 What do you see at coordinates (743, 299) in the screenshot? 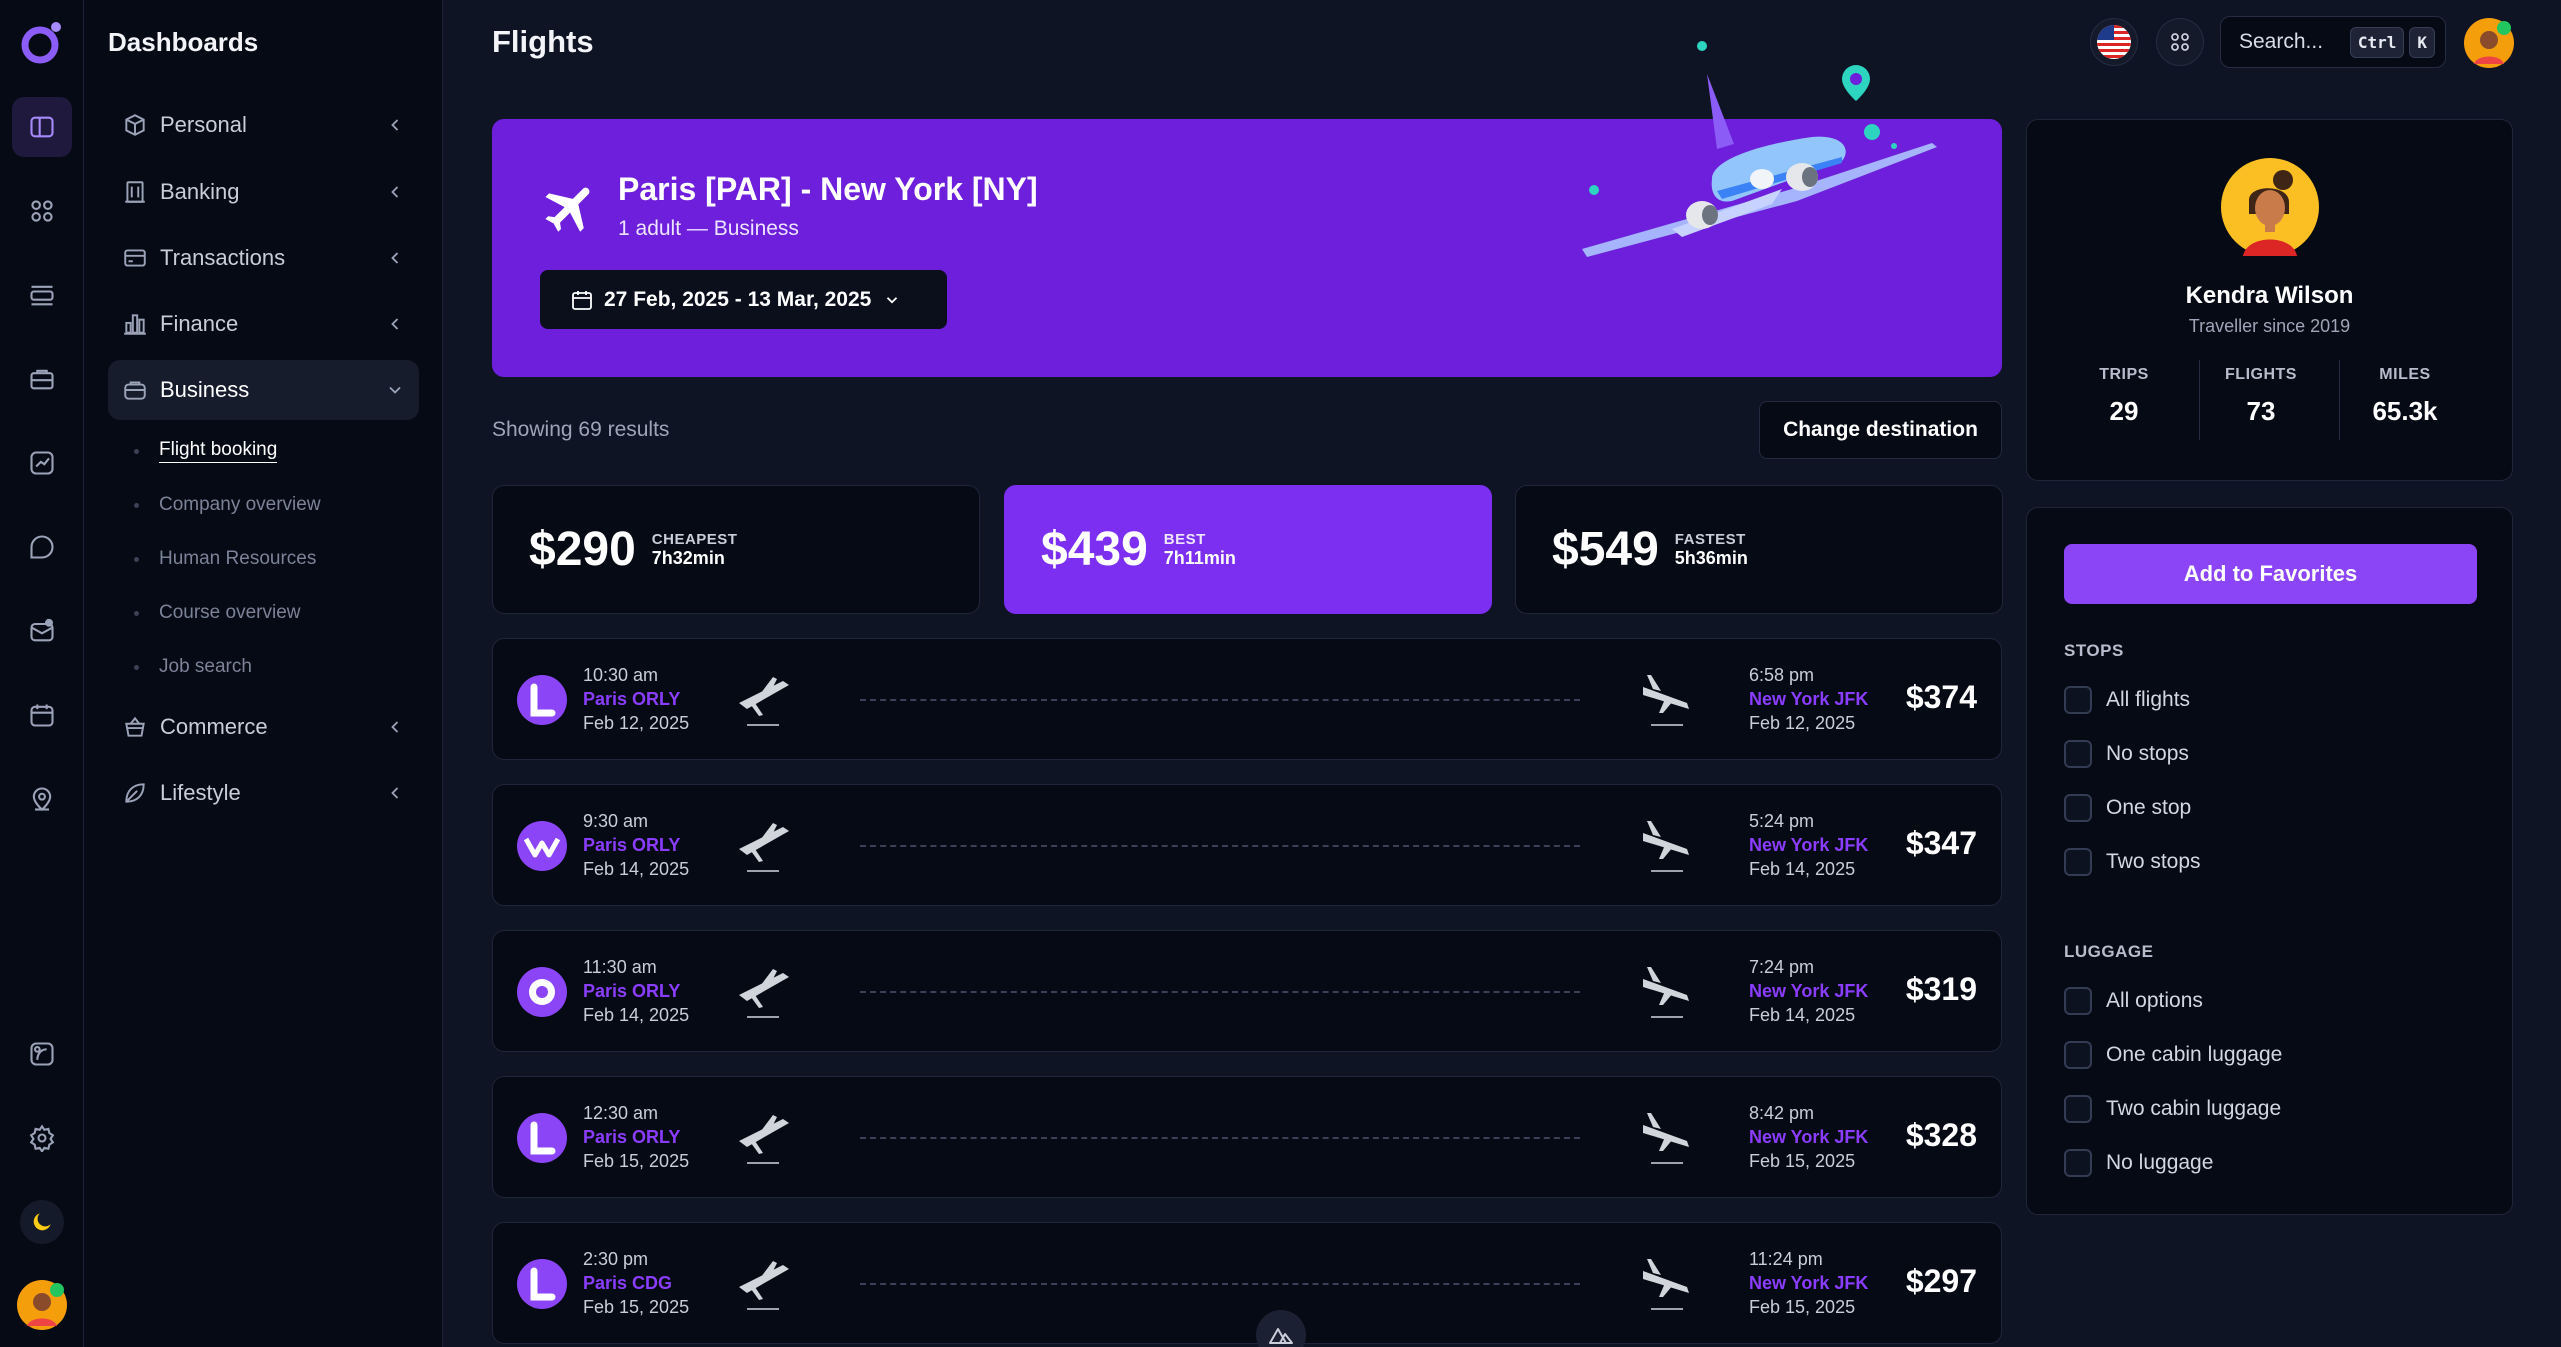
I see `date-range-picker: 27 Feb, 2025 - 13 Mar, 2025` at bounding box center [743, 299].